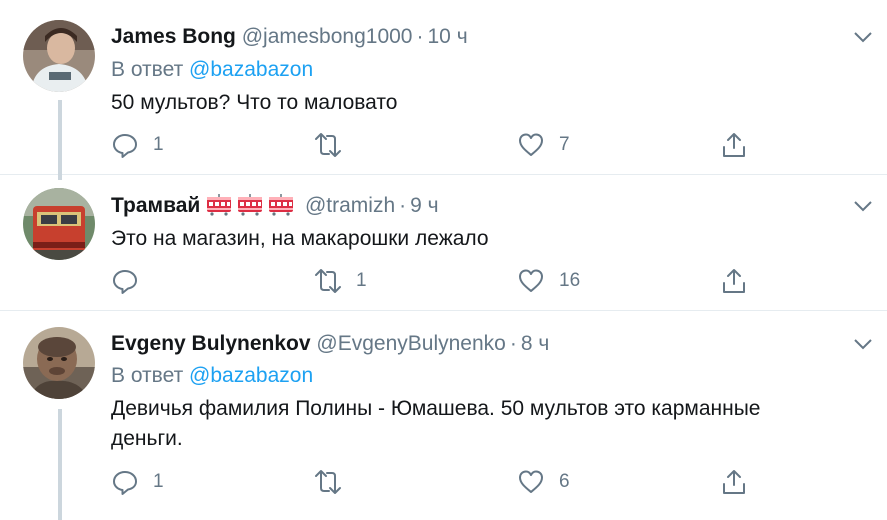 The width and height of the screenshot is (887, 520). Describe the element at coordinates (443, 145) in the screenshot. I see `tweet-actions: 1 7` at that location.